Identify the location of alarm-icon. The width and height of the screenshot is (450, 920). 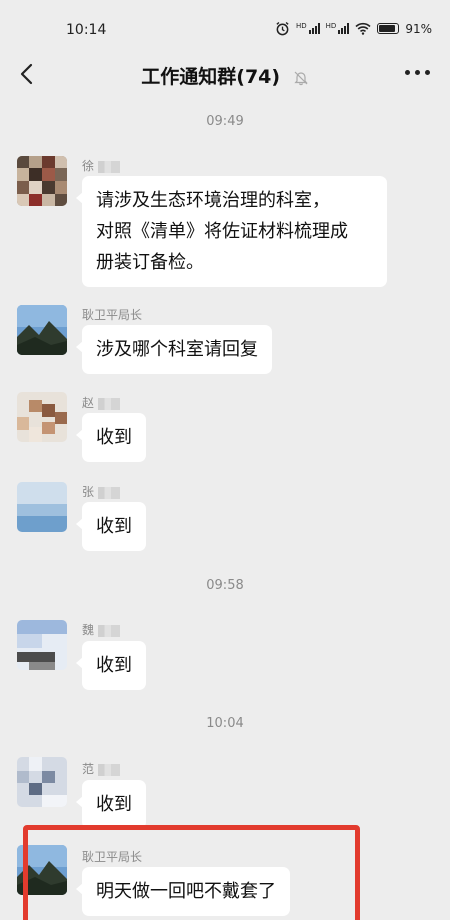
(282, 28).